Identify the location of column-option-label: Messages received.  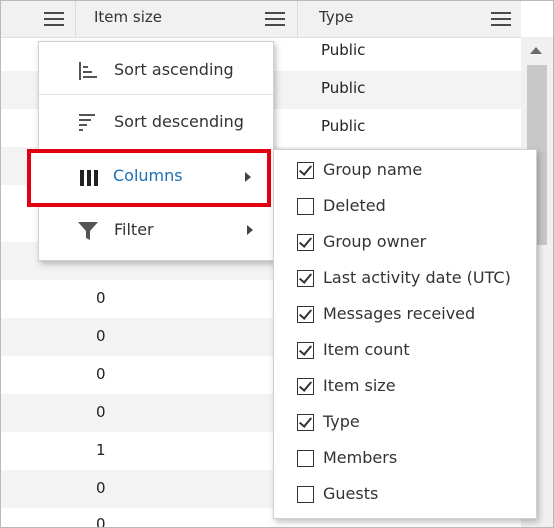
(399, 313).